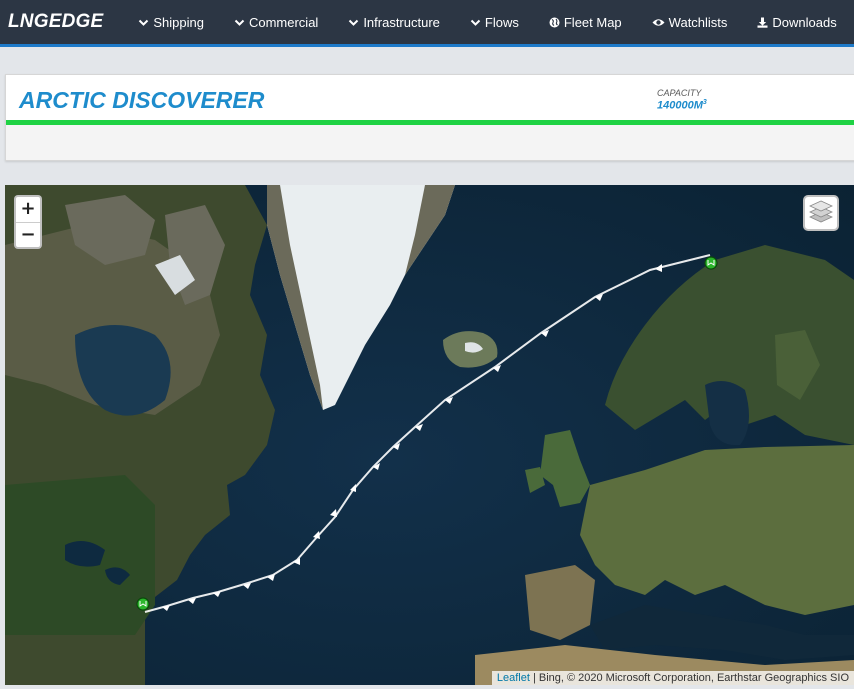 Image resolution: width=854 pixels, height=689 pixels. What do you see at coordinates (430, 122) in the screenshot?
I see `vessel-status-bar` at bounding box center [430, 122].